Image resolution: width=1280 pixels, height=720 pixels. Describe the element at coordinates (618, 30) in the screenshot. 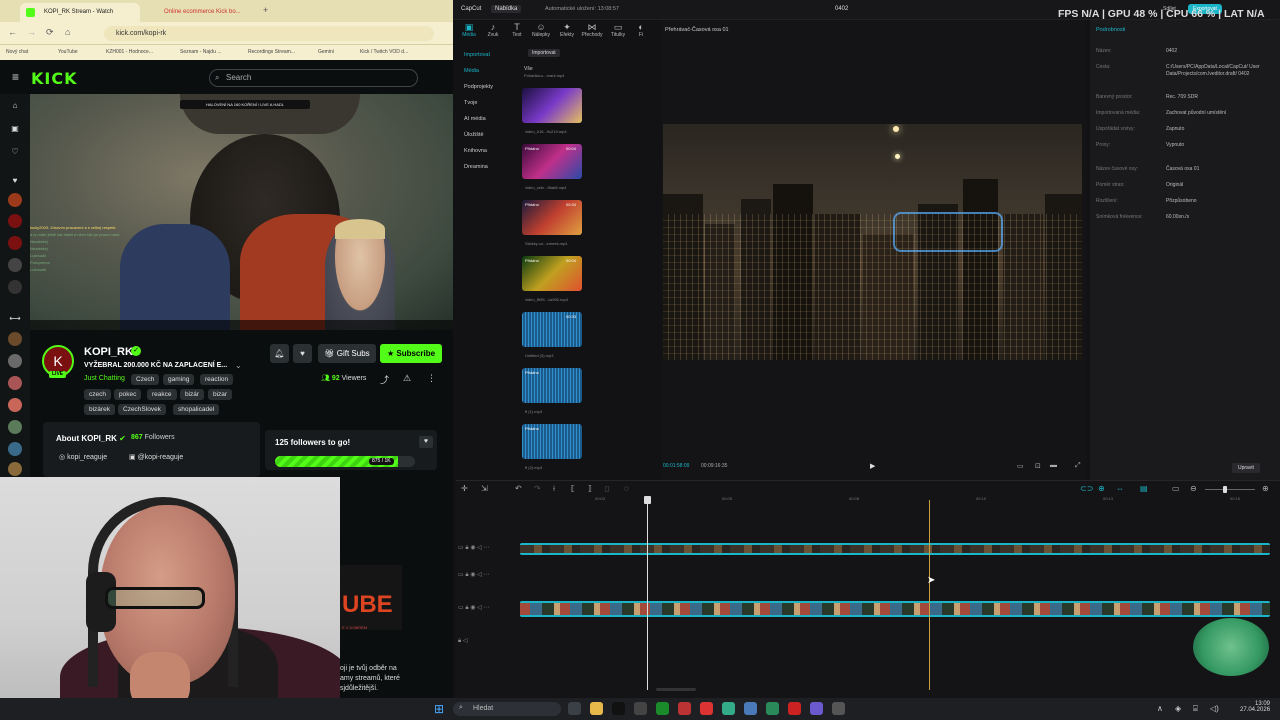

I see `tool-captions: ▭ Titulky` at that location.